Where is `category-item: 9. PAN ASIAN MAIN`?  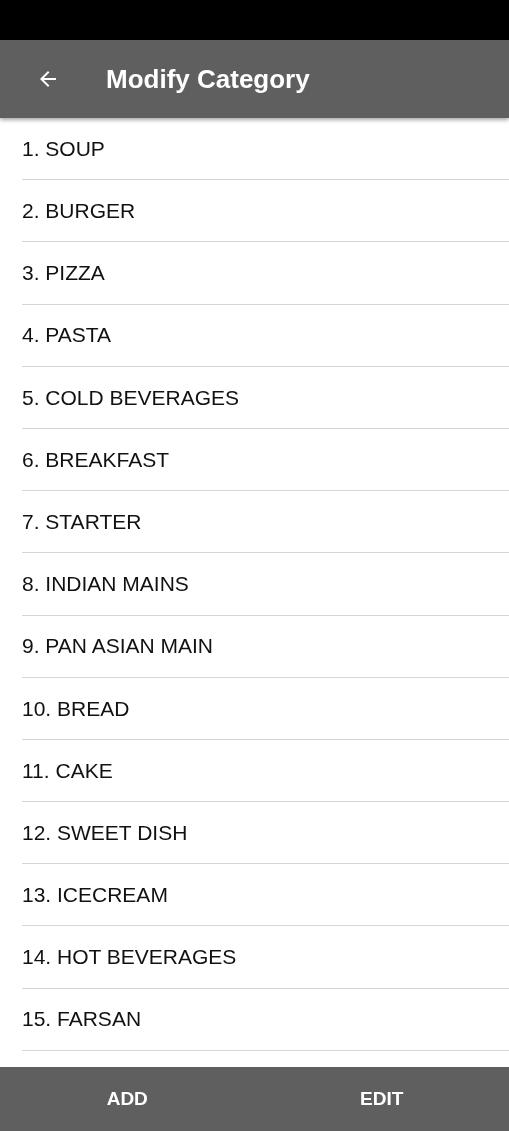
category-item: 9. PAN ASIAN MAIN is located at coordinates (117, 646).